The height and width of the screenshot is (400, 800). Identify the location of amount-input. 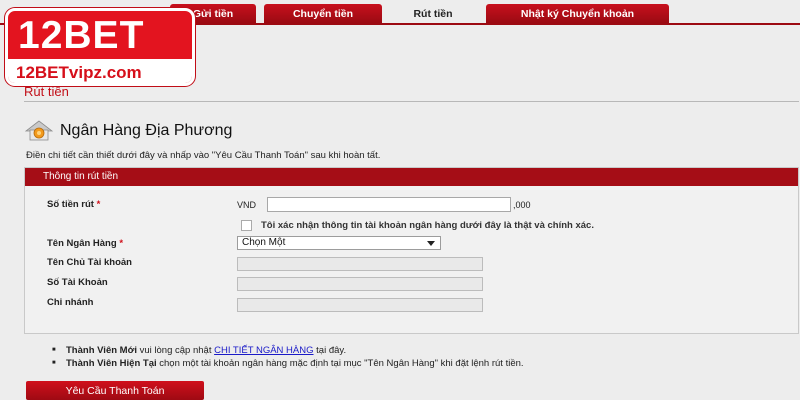
(389, 204).